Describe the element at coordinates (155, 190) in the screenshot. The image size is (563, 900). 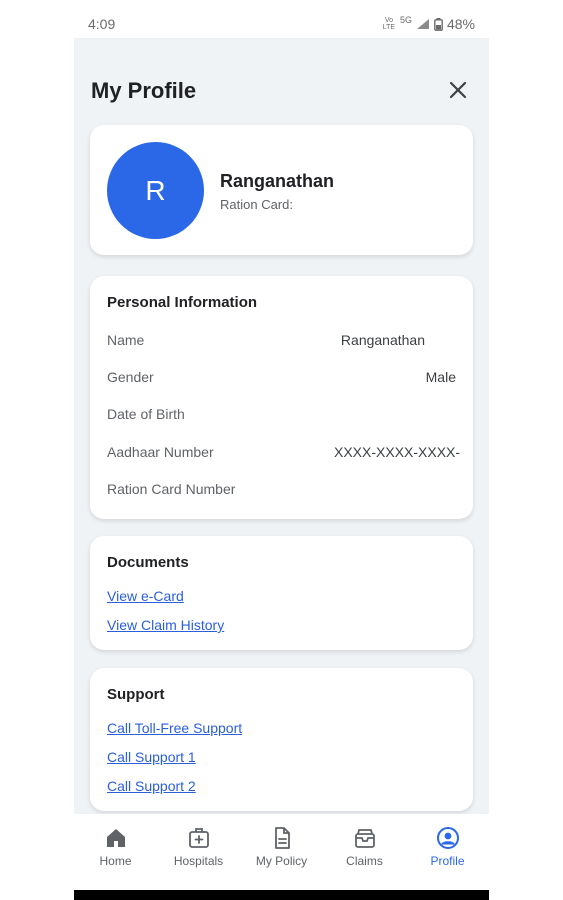
I see `avatar: R` at that location.